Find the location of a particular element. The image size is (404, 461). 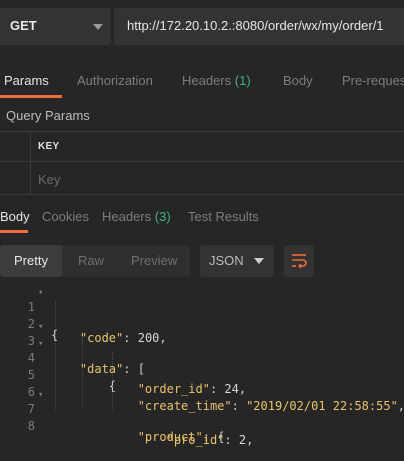

tab-params: Params is located at coordinates (26, 80).